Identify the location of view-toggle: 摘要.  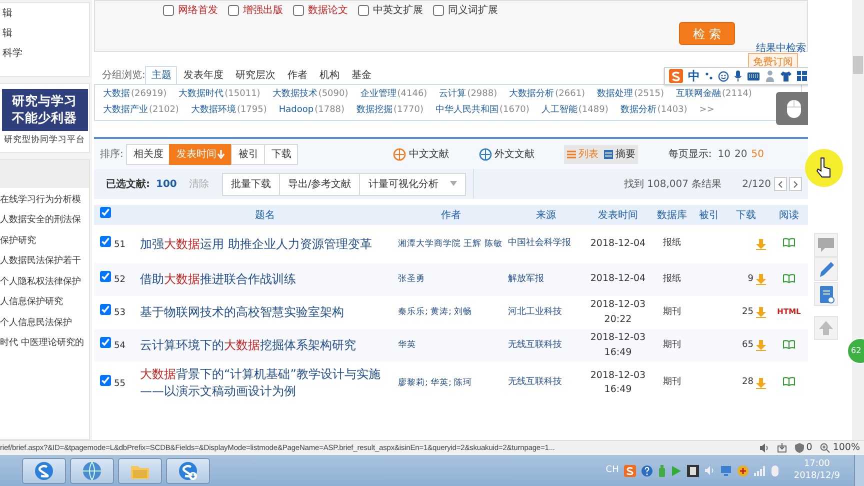
(619, 154).